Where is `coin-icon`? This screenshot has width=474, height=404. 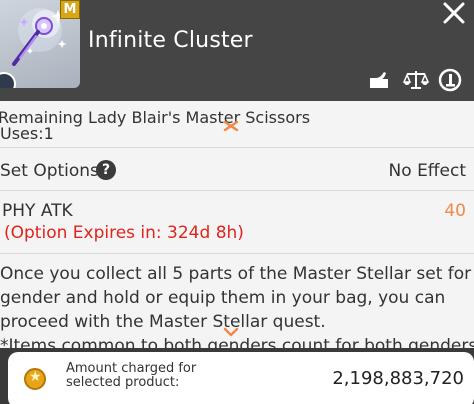 coin-icon is located at coordinates (35, 379).